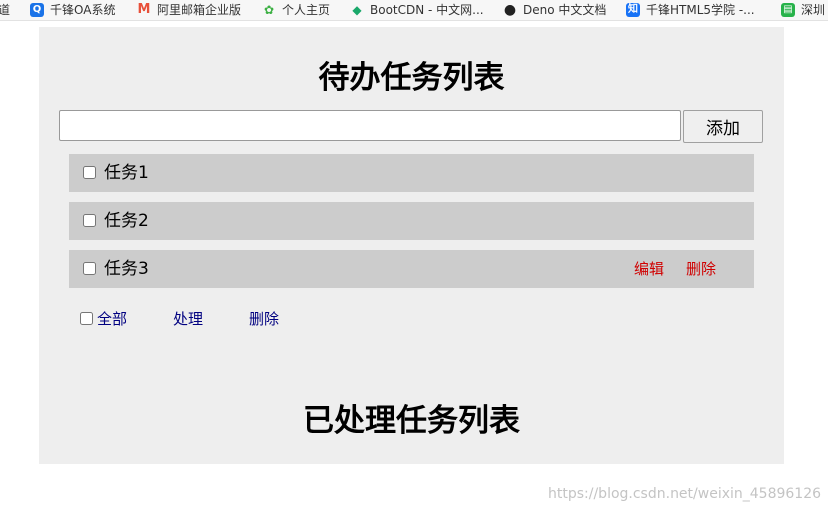  I want to click on zhihu-icon: 知, so click(633, 10).